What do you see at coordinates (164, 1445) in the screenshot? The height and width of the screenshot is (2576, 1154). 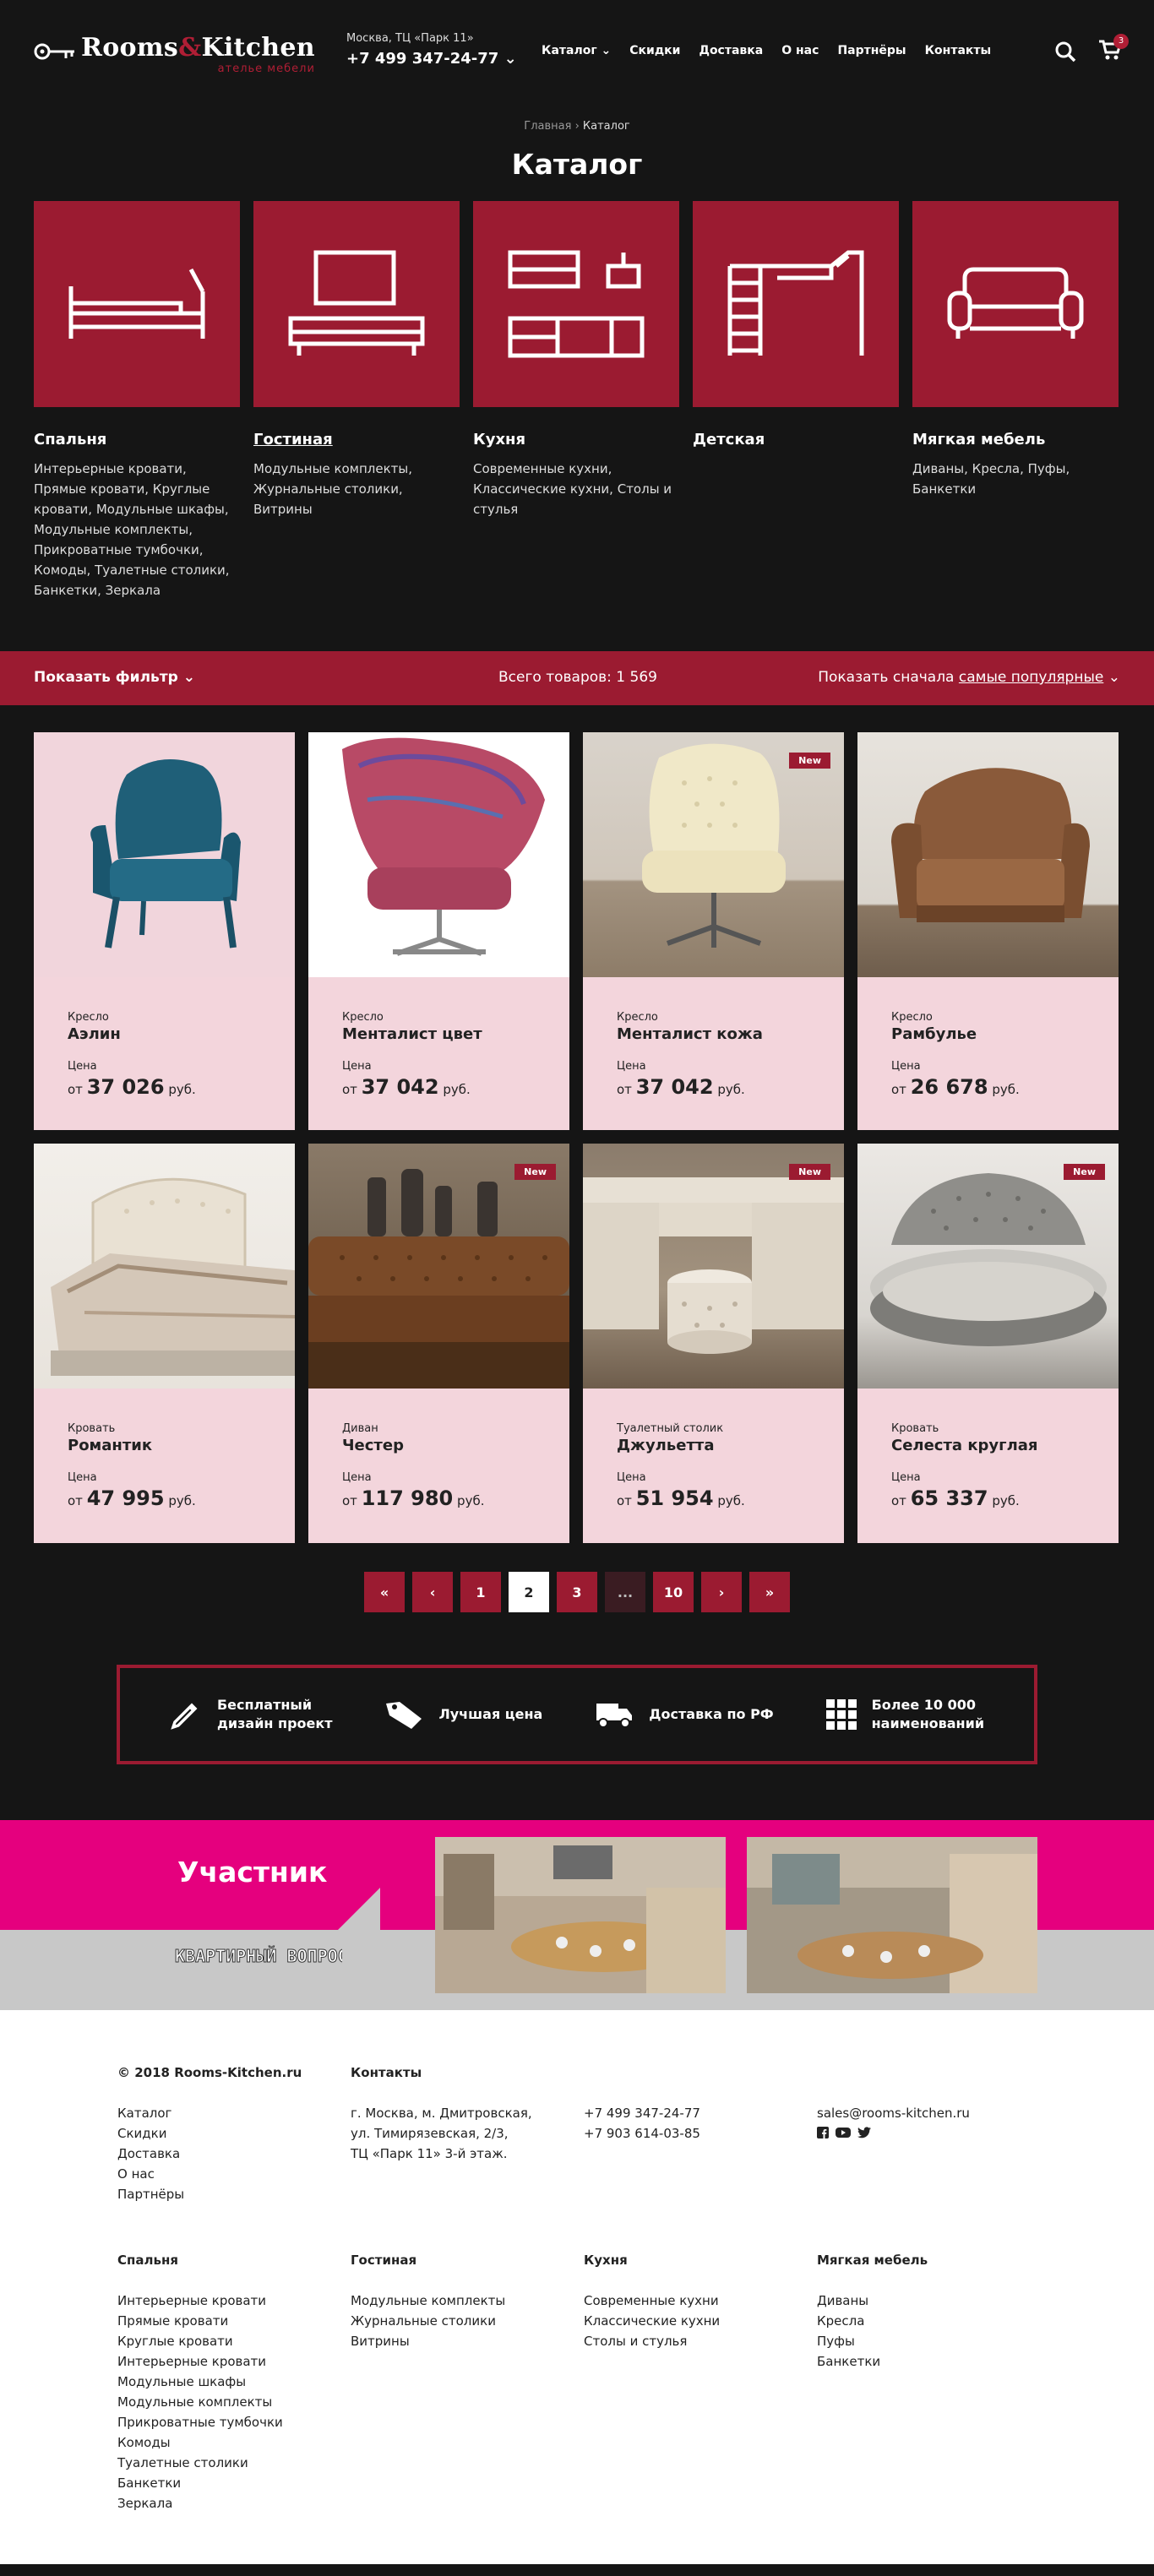 I see `product-title: Романтик` at bounding box center [164, 1445].